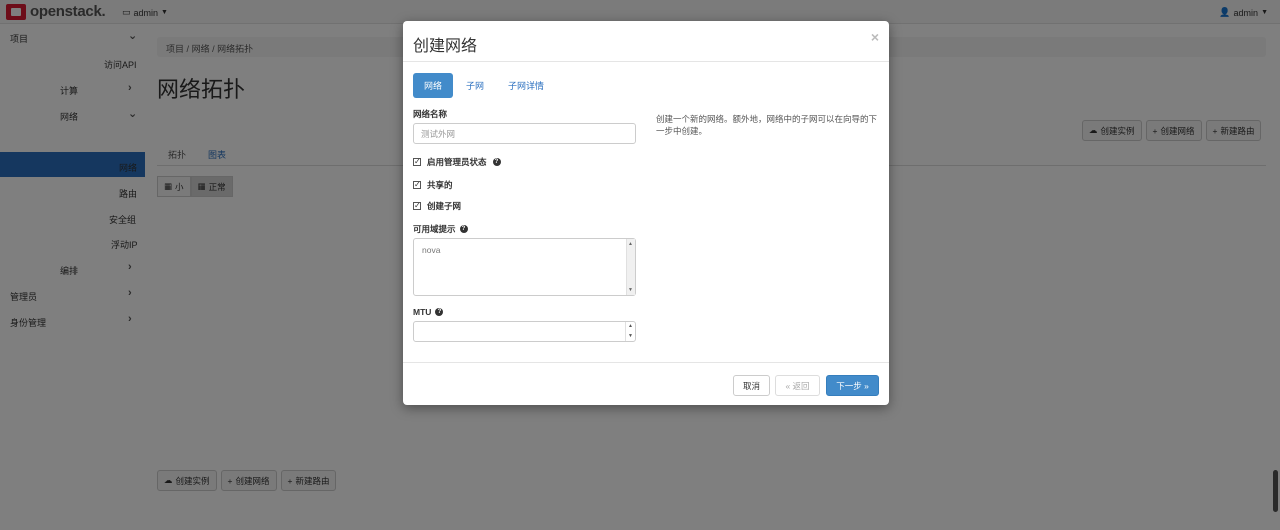 The width and height of the screenshot is (1280, 530). Describe the element at coordinates (630, 331) in the screenshot. I see `mtu-spinner: ▲ ▼` at that location.